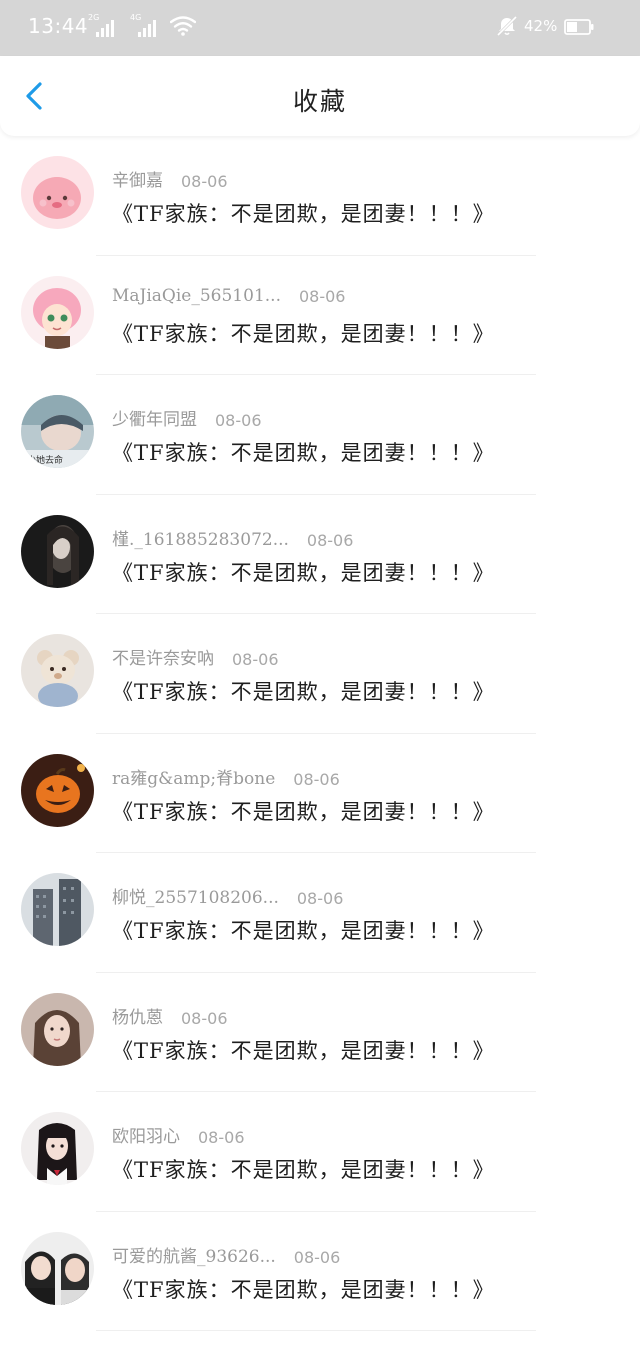 The height and width of the screenshot is (1351, 640). I want to click on notifications-muted-icon, so click(507, 26).